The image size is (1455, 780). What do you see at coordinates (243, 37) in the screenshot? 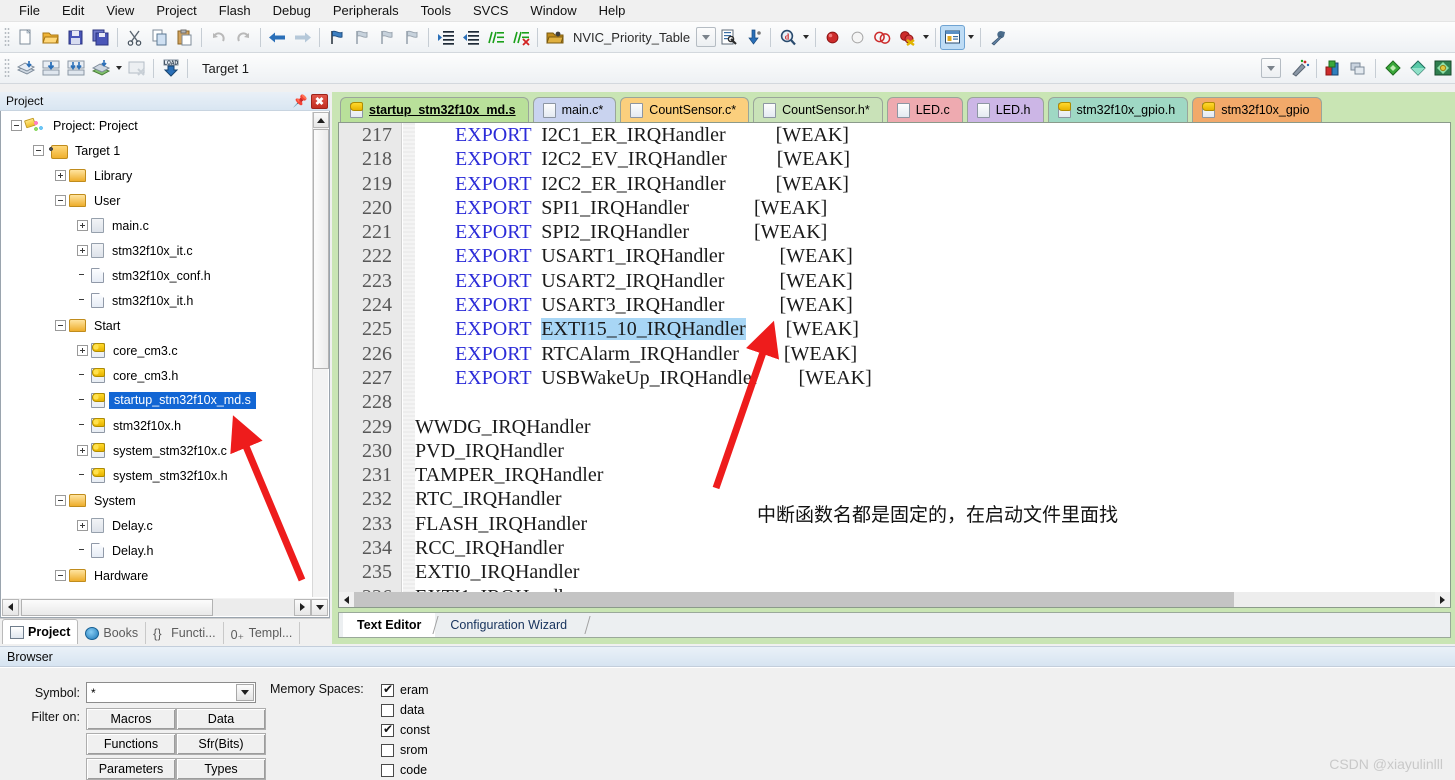
I see `redo-button` at bounding box center [243, 37].